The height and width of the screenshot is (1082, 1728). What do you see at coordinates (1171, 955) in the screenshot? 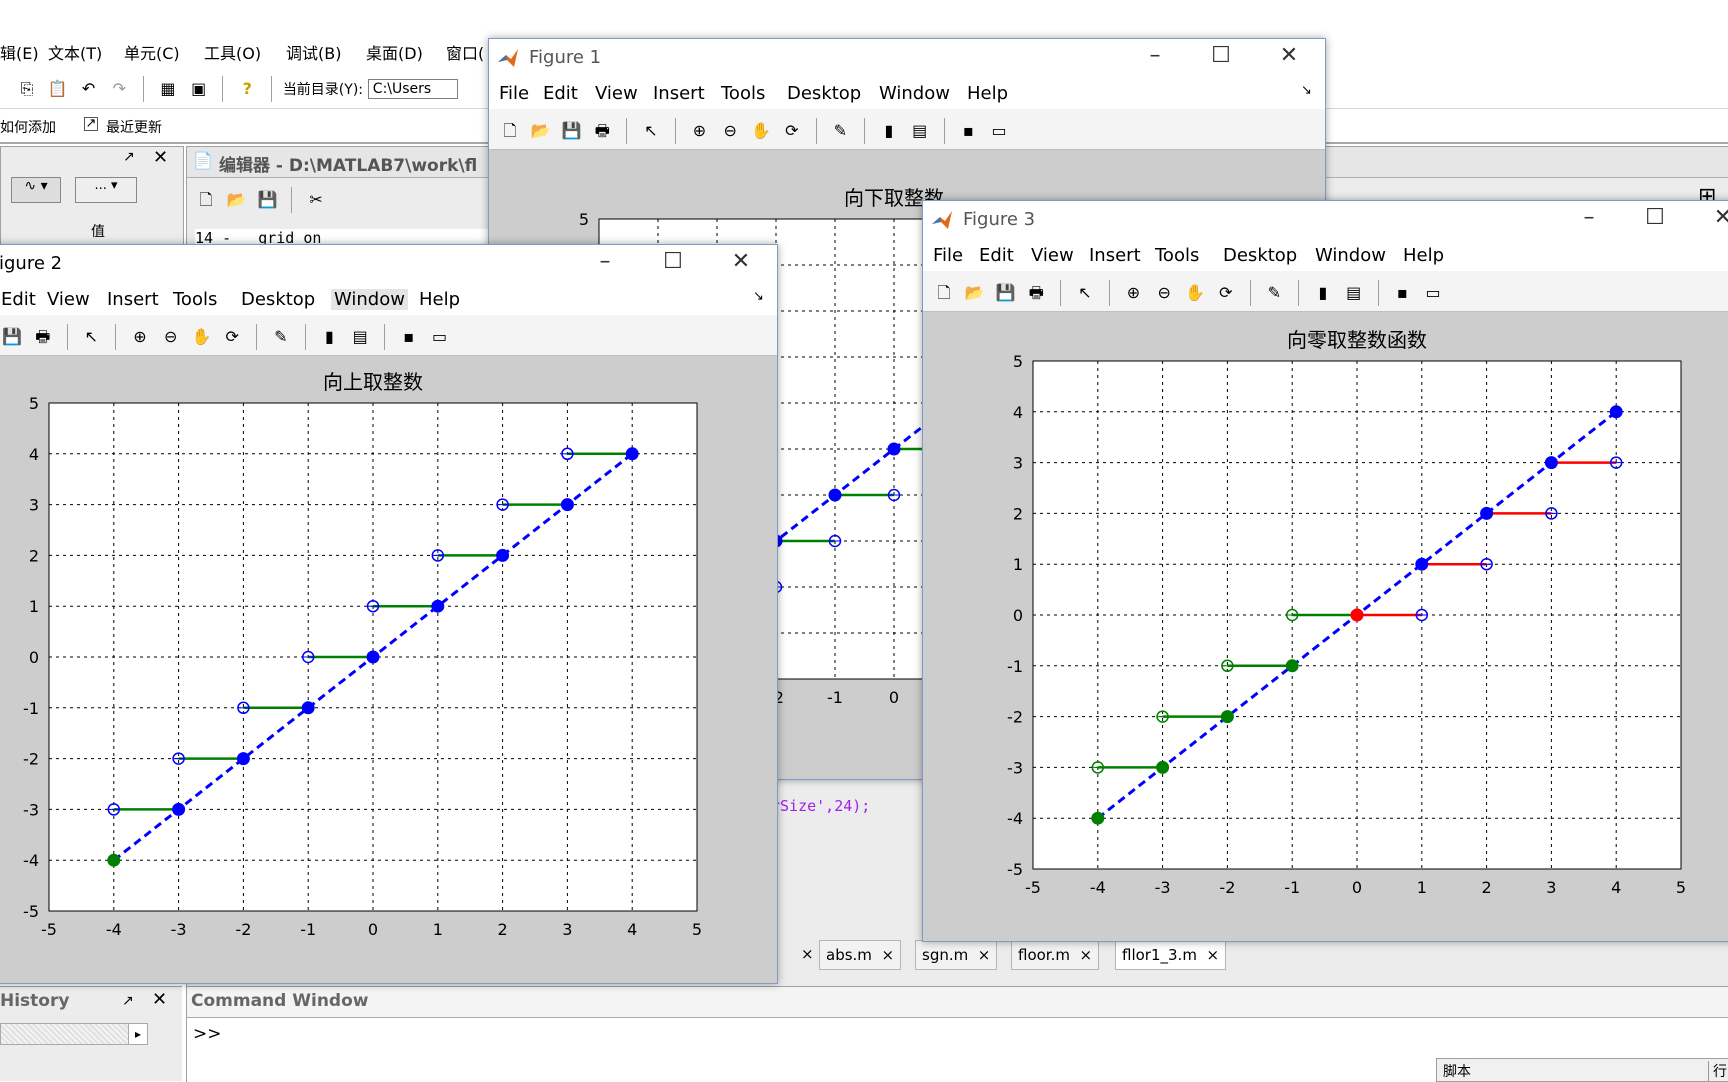
I see `tab-fllor1-3: fllor1_3.m ×` at bounding box center [1171, 955].